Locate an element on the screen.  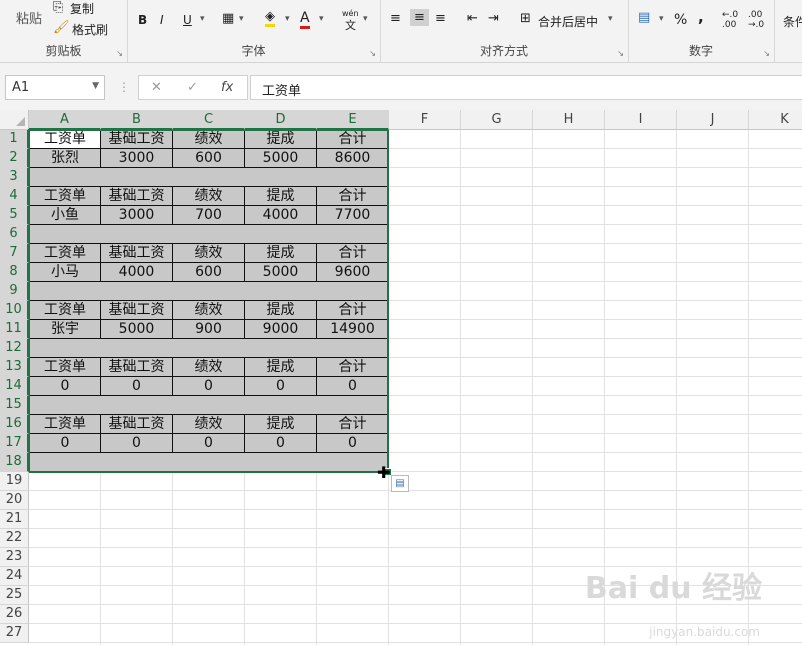
column-header-h: H is located at coordinates (569, 120).